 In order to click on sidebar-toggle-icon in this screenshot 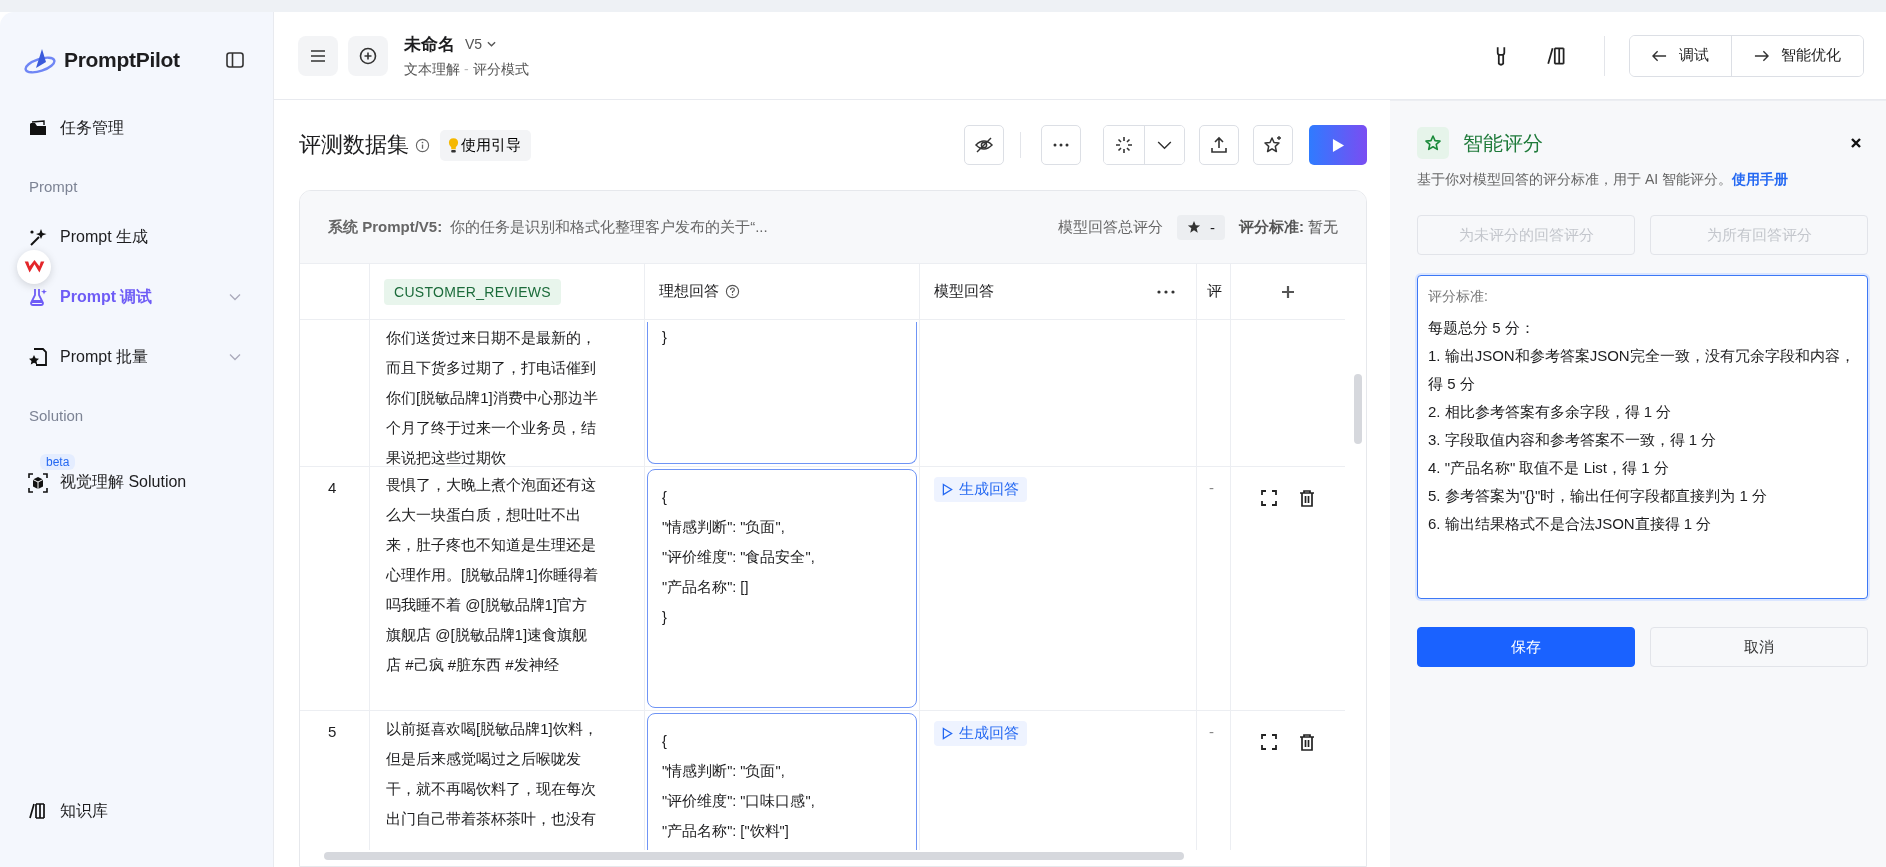, I will do `click(235, 60)`.